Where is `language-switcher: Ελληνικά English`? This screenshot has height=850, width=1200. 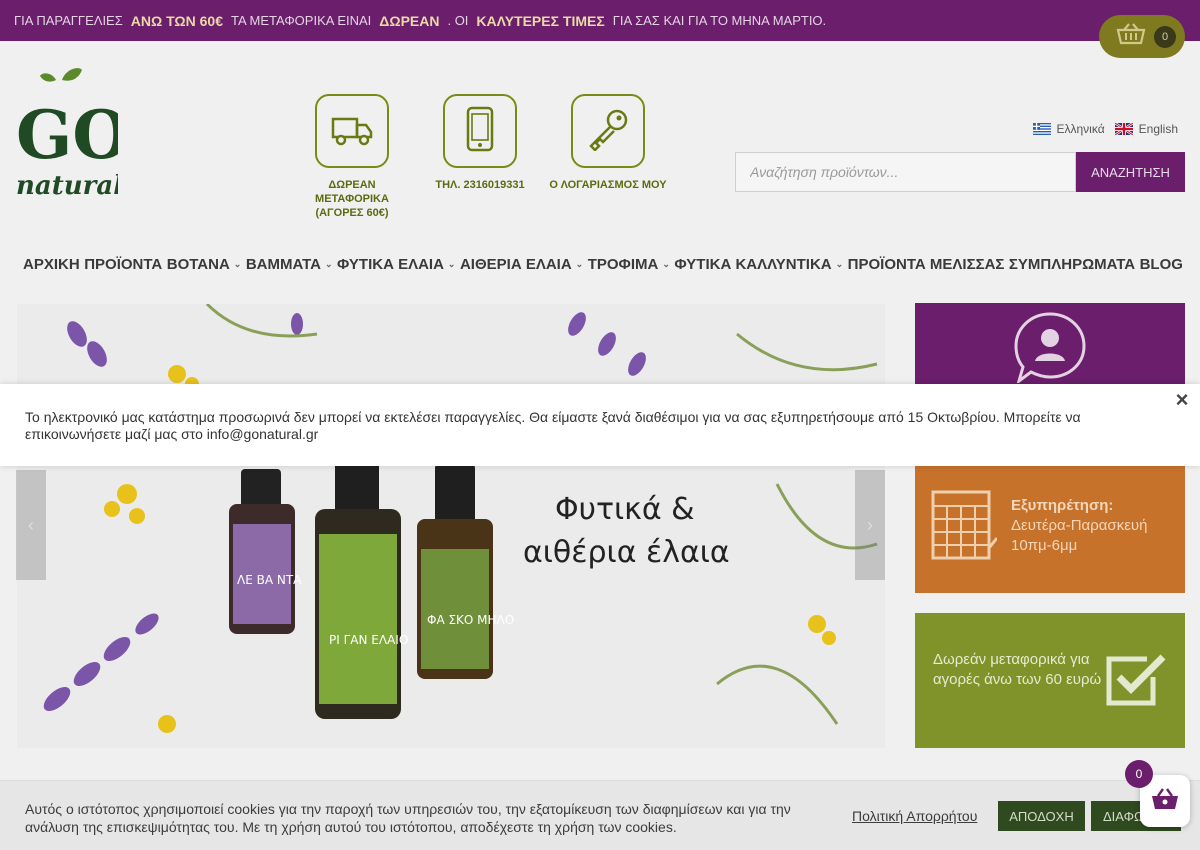 language-switcher: Ελληνικά English is located at coordinates (1105, 129).